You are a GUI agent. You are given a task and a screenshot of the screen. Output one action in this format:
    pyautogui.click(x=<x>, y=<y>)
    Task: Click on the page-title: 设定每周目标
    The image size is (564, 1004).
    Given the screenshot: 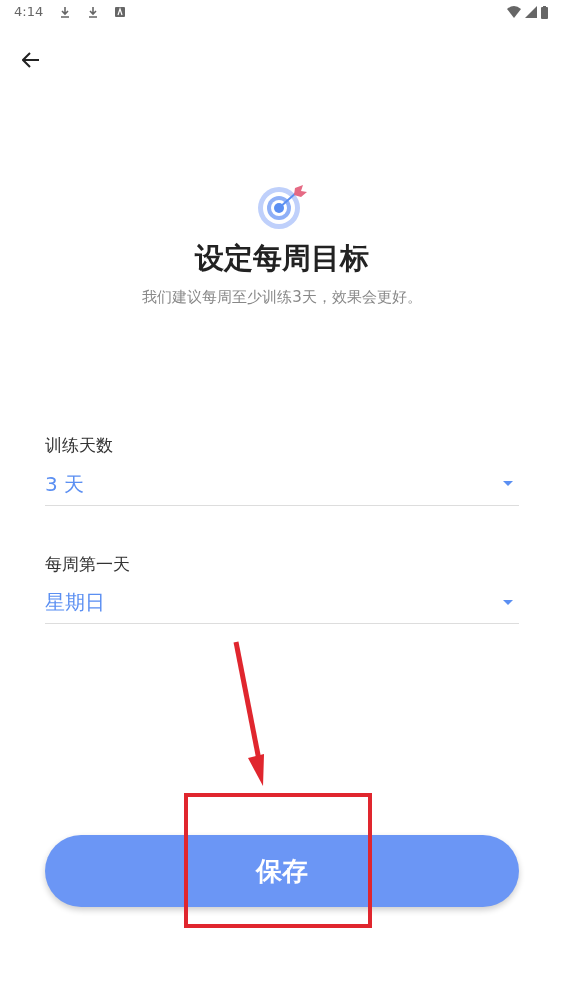 What is the action you would take?
    pyautogui.click(x=282, y=258)
    